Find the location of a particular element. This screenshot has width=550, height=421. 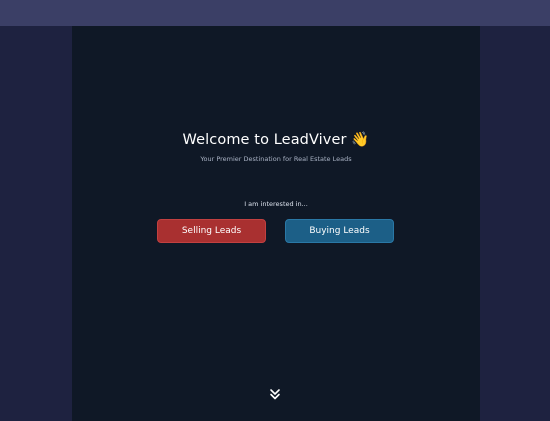

left-margin is located at coordinates (36, 223).